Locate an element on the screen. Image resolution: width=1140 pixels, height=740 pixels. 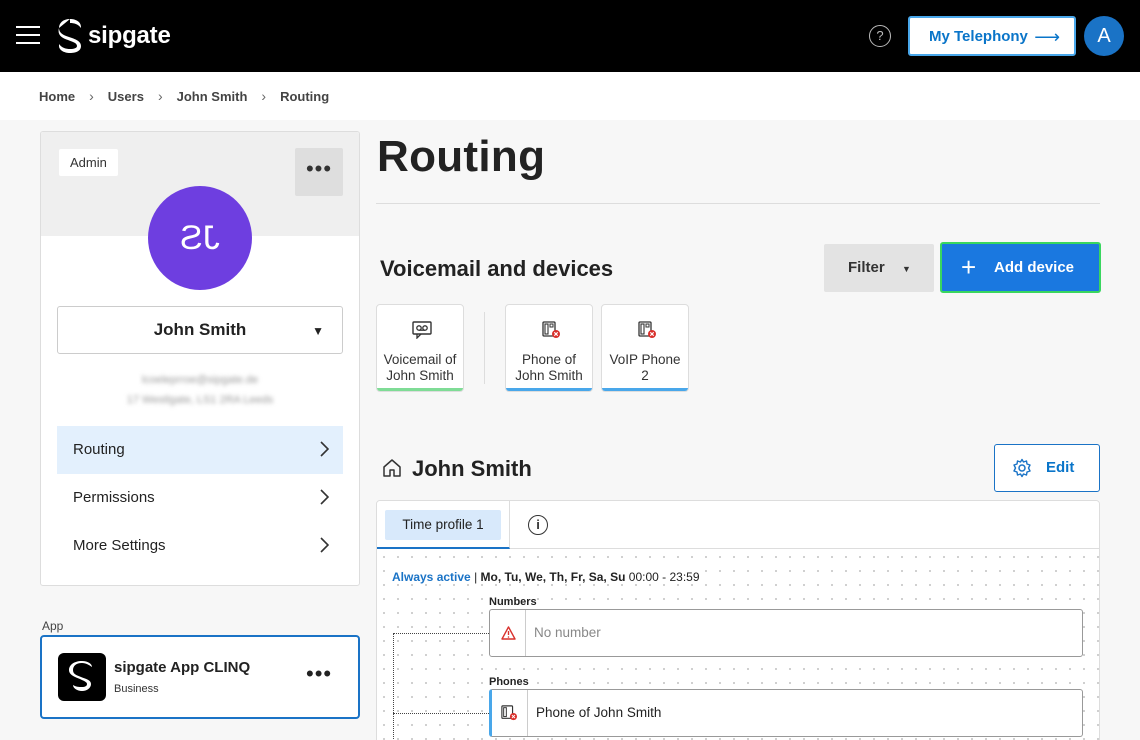
gear-icon is located at coordinates (1022, 468).